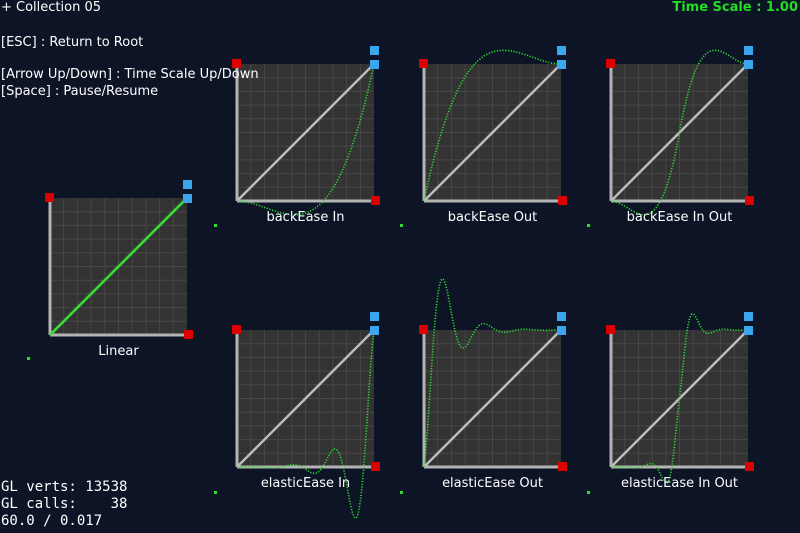  I want to click on stats-gl-verts: GL verts: 13538, so click(64, 487).